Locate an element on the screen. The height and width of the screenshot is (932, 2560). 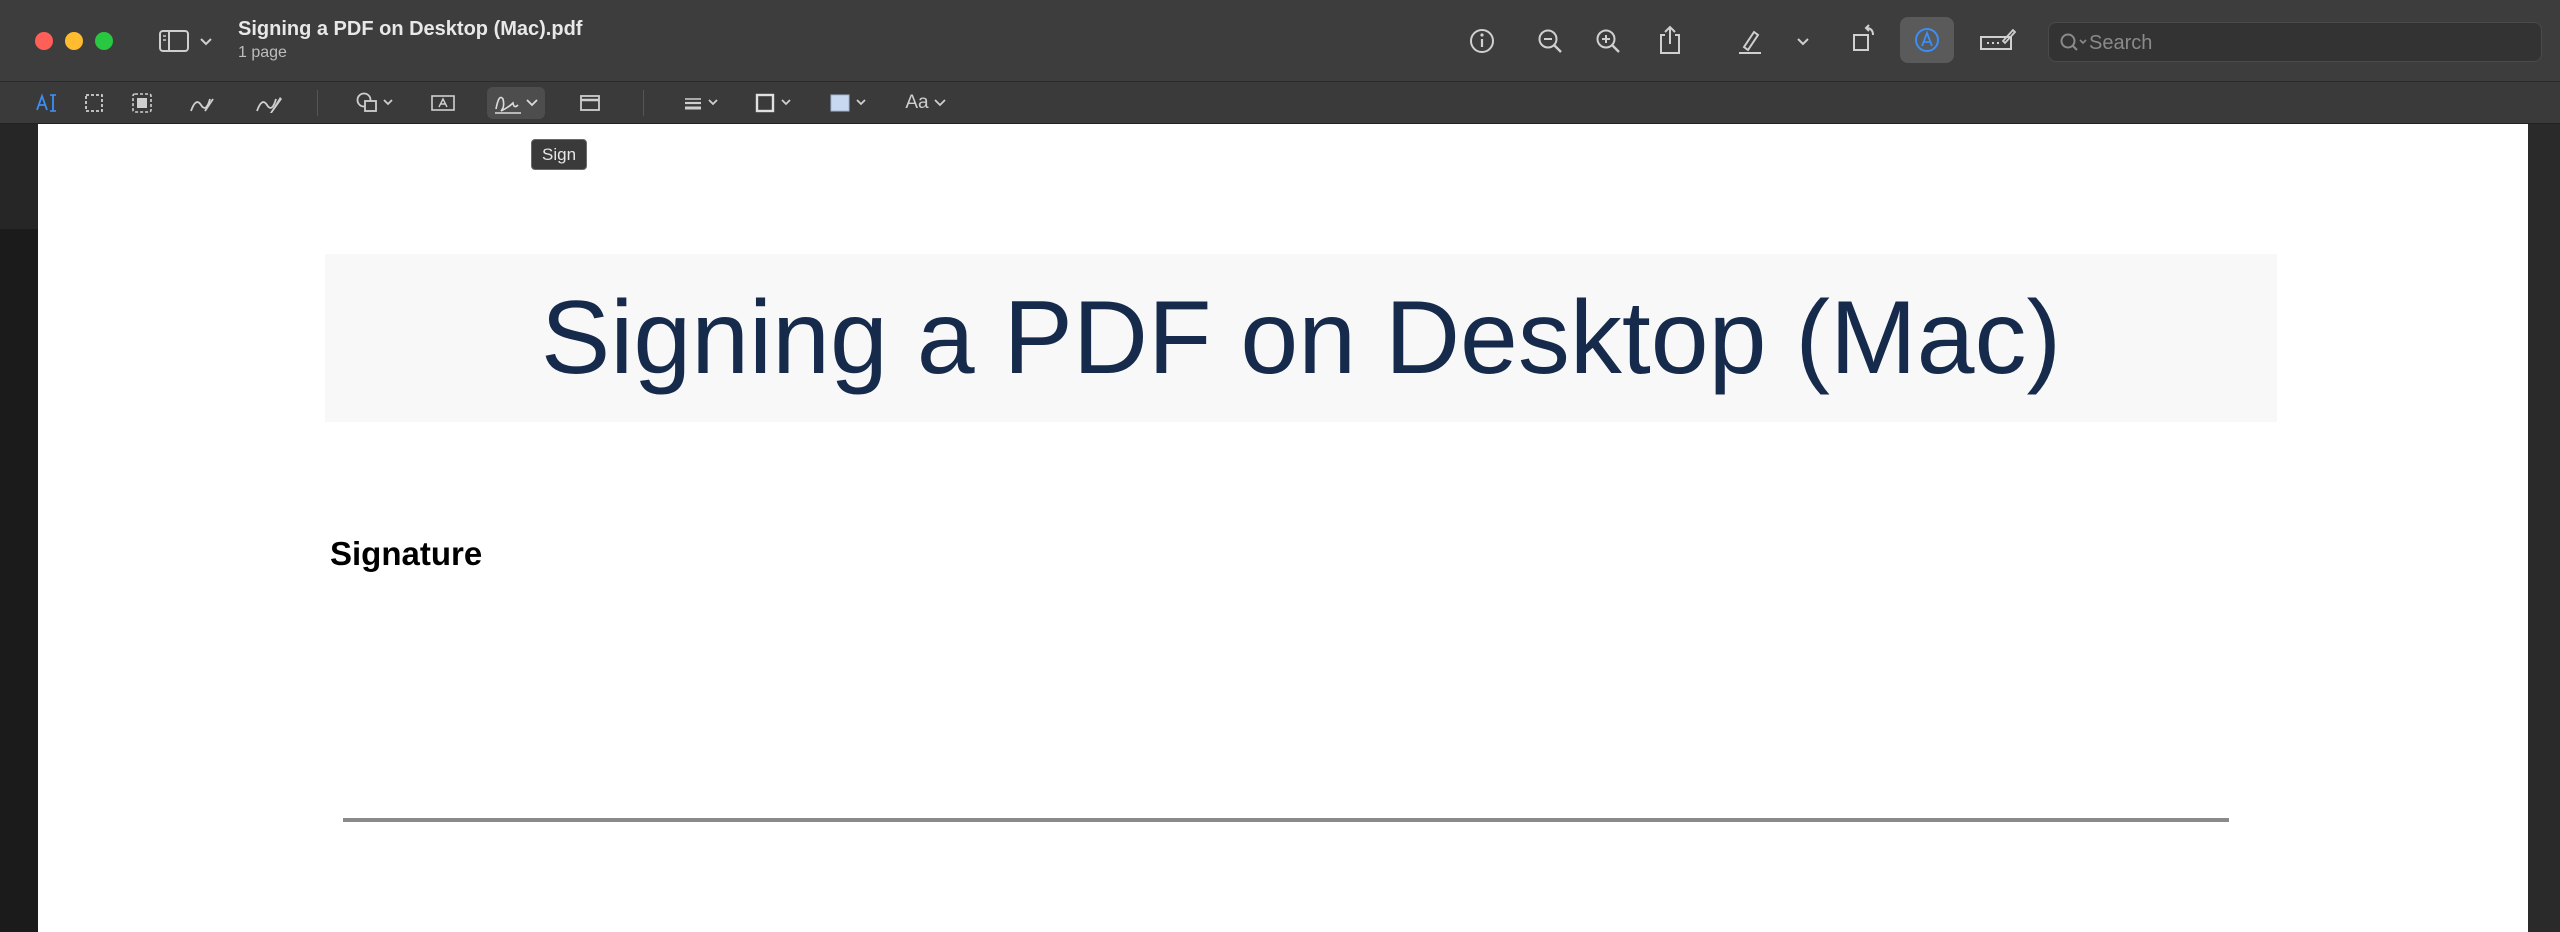
signature-label: Signature is located at coordinates (406, 553).